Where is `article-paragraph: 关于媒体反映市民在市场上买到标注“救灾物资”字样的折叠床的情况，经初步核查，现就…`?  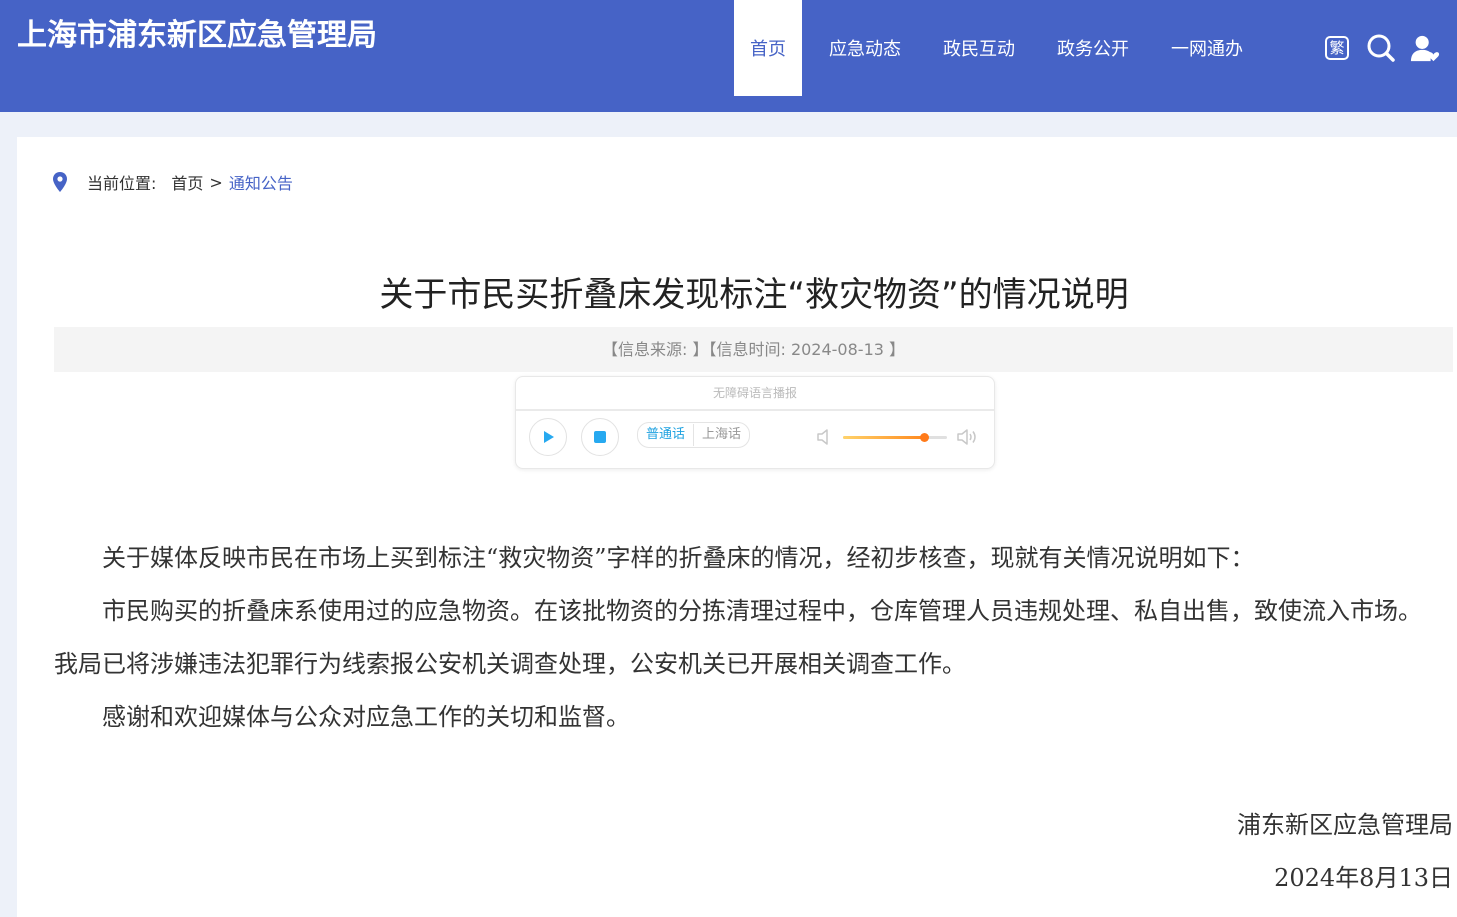
article-paragraph: 关于媒体反映市民在市场上买到标注“救灾物资”字样的折叠床的情况，经初步核查，现就… is located at coordinates (678, 558).